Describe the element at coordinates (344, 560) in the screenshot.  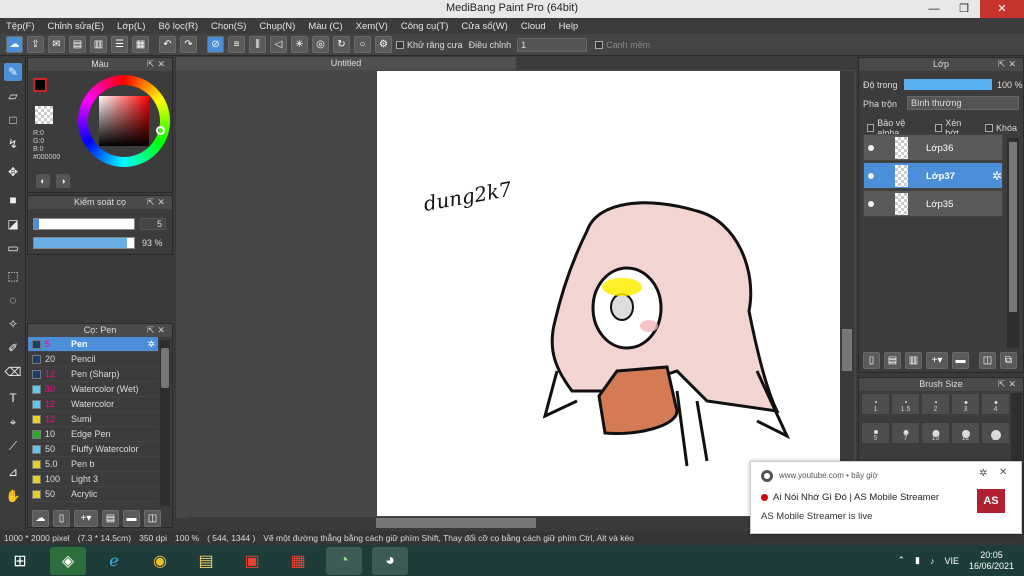
I see `camtasia-icon: ◔` at that location.